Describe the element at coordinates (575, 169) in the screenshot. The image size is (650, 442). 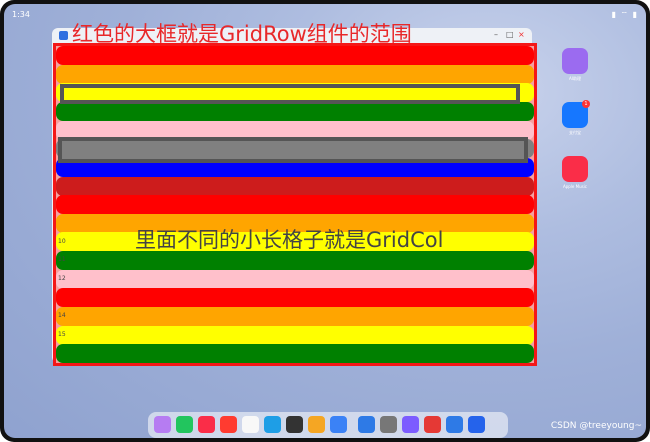
I see `music-icon` at that location.